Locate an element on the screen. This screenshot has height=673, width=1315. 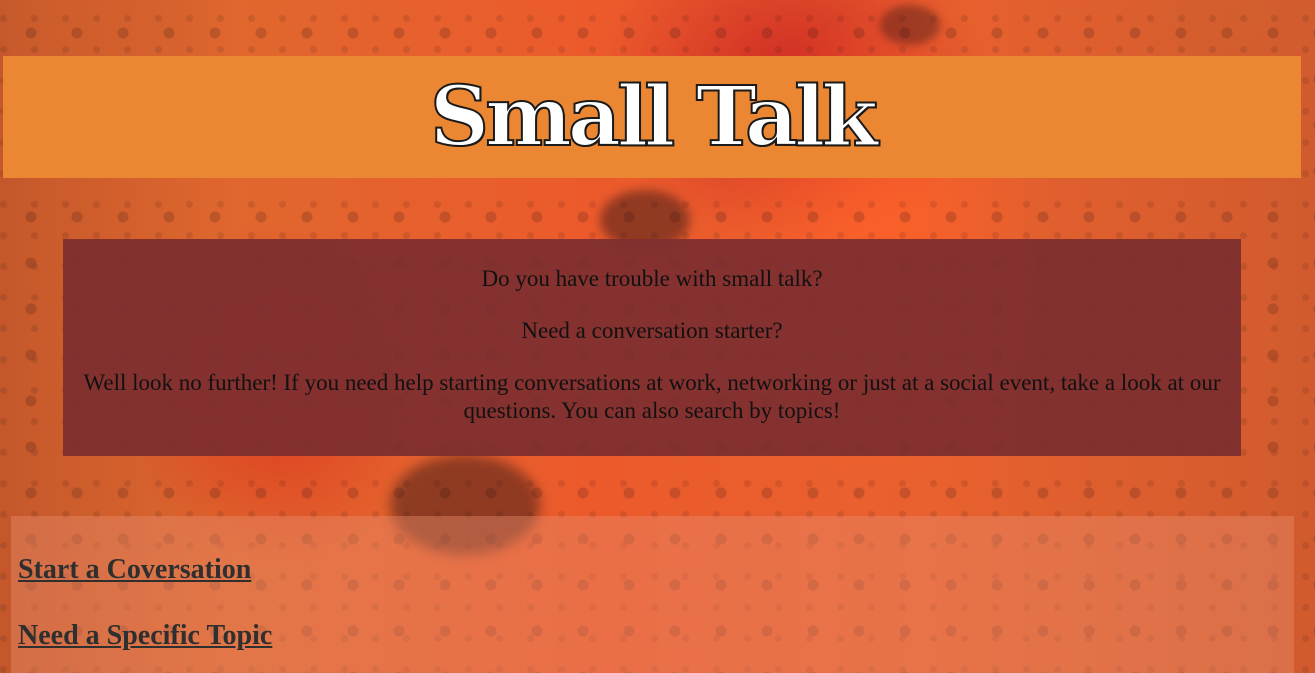
specific-topic-link: Need a Specific Topic is located at coordinates (145, 636).